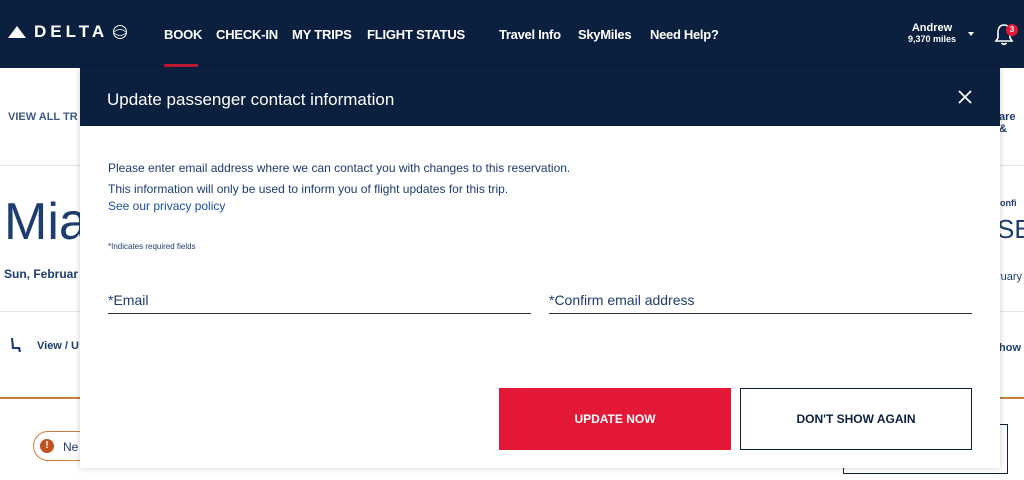 Image resolution: width=1024 pixels, height=480 pixels. What do you see at coordinates (684, 34) in the screenshot?
I see `nav-need-help: Need Help?` at bounding box center [684, 34].